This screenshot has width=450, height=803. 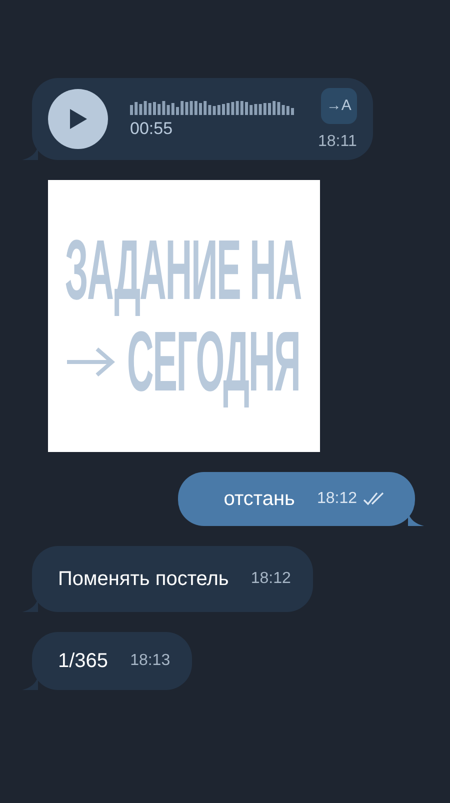 I want to click on message-text: 1/365, so click(x=83, y=661).